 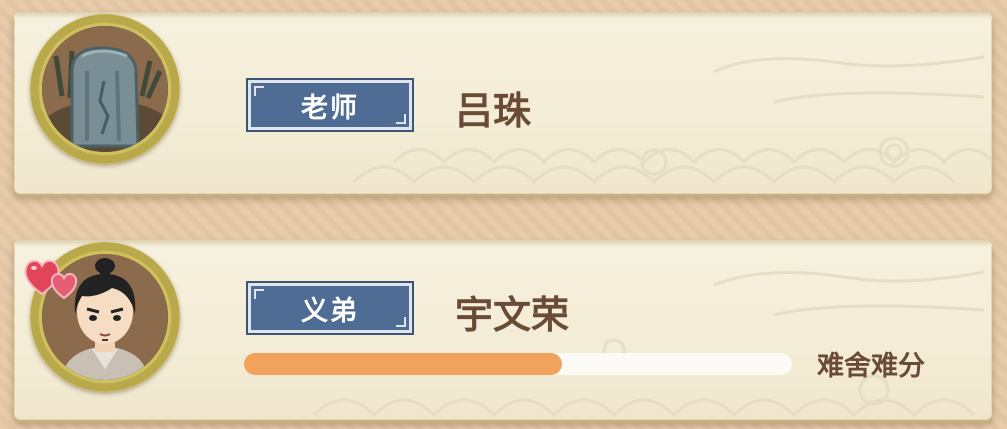 What do you see at coordinates (493, 111) in the screenshot?
I see `character-name: 吕珠` at bounding box center [493, 111].